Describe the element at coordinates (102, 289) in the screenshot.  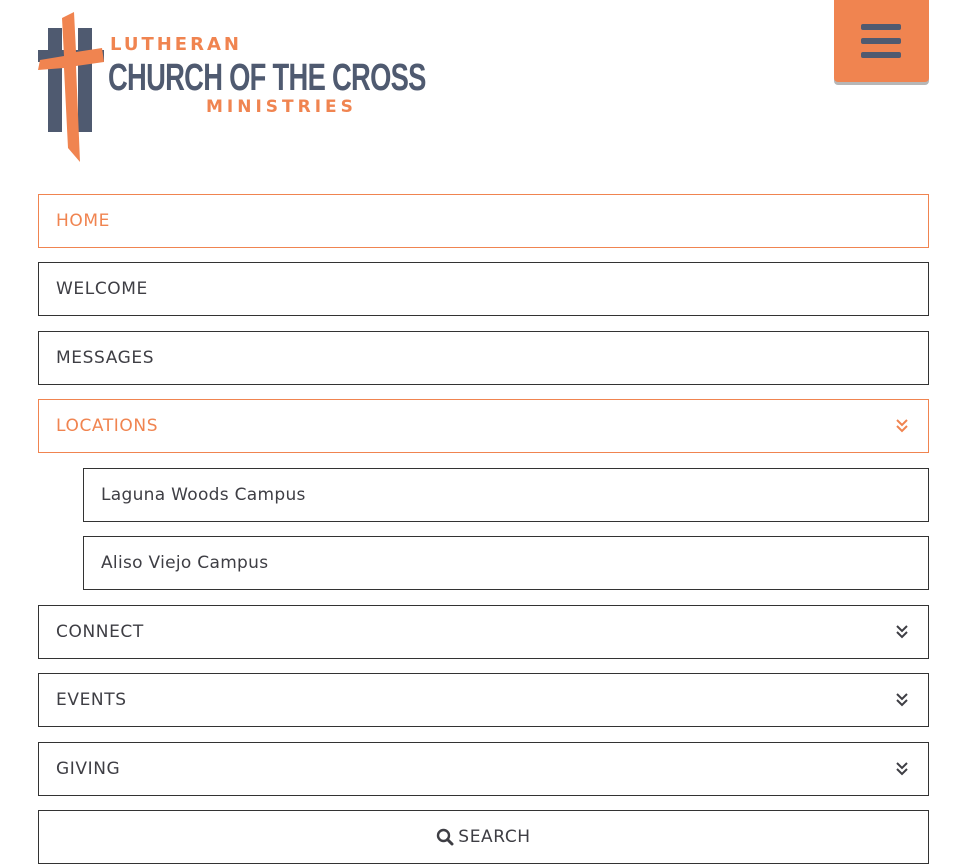
I see `nav-item-label: WELCOME` at that location.